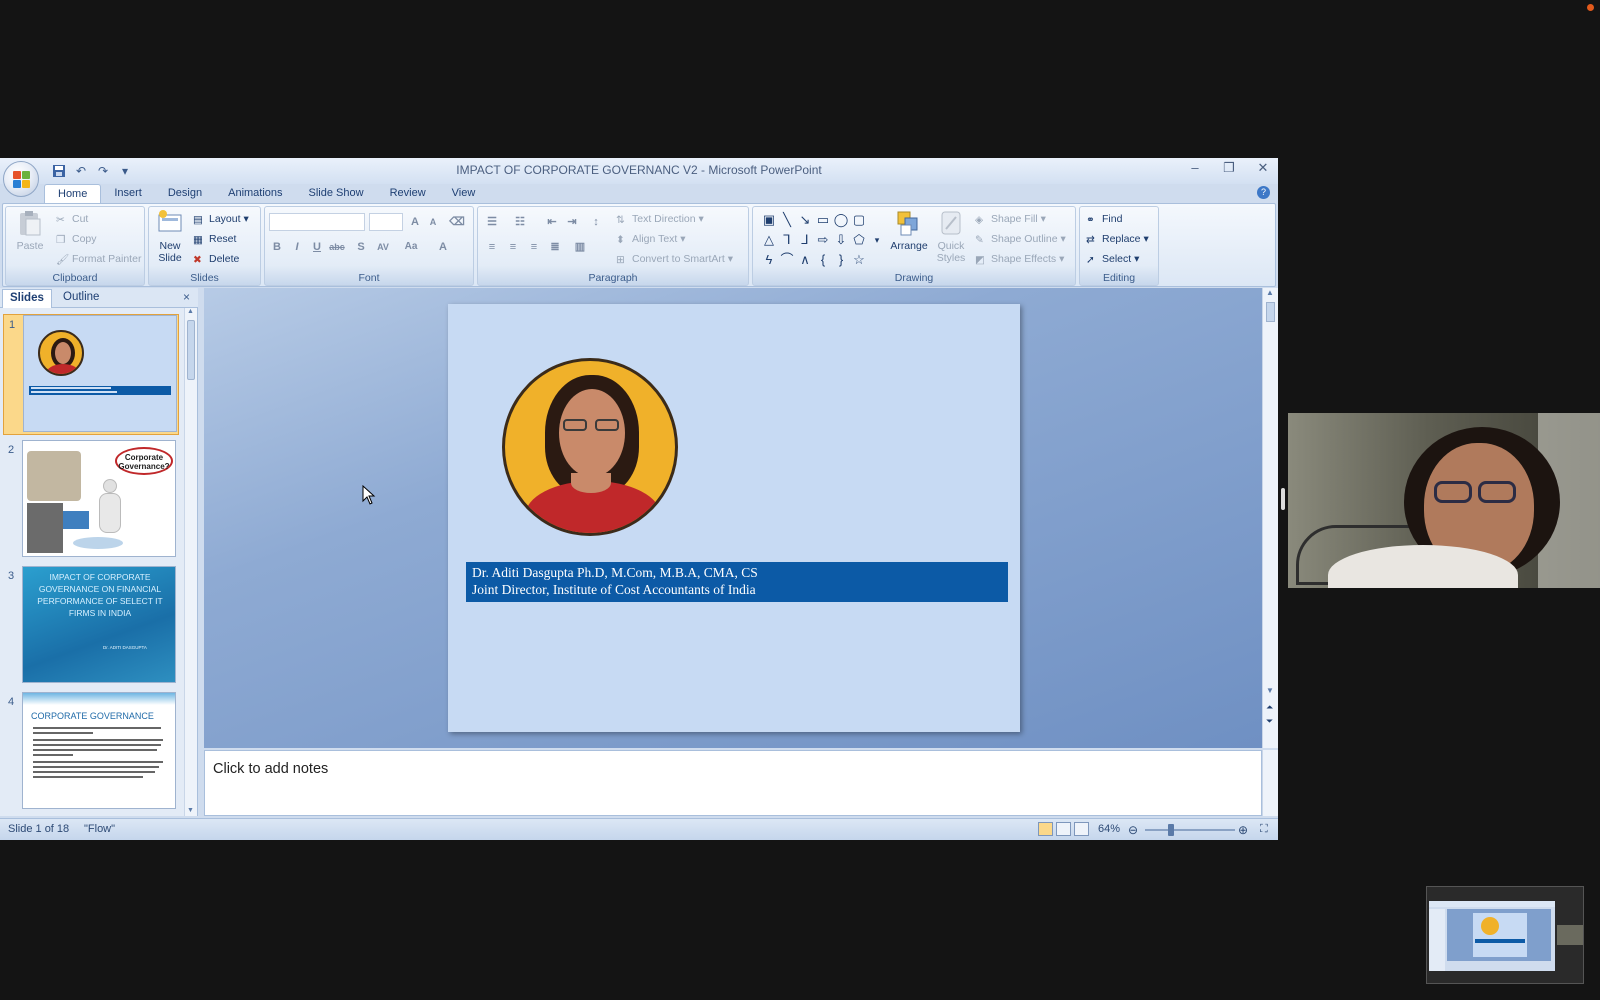 Image resolution: width=1600 pixels, height=1000 pixels. What do you see at coordinates (214, 239) in the screenshot?
I see `reset-button: ▦ Reset` at bounding box center [214, 239].